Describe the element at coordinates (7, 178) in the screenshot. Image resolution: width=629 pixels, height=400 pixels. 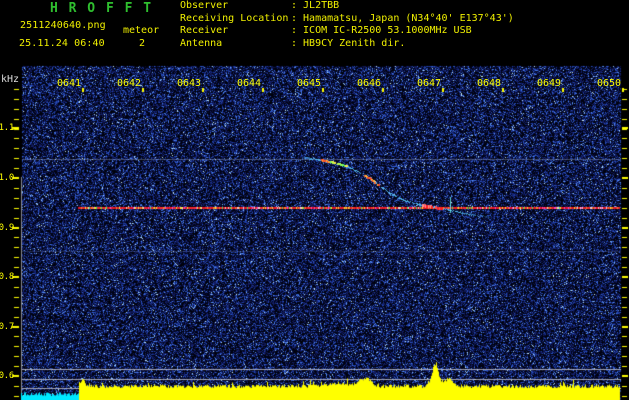
I see `freq-axis-label: 1.0` at that location.